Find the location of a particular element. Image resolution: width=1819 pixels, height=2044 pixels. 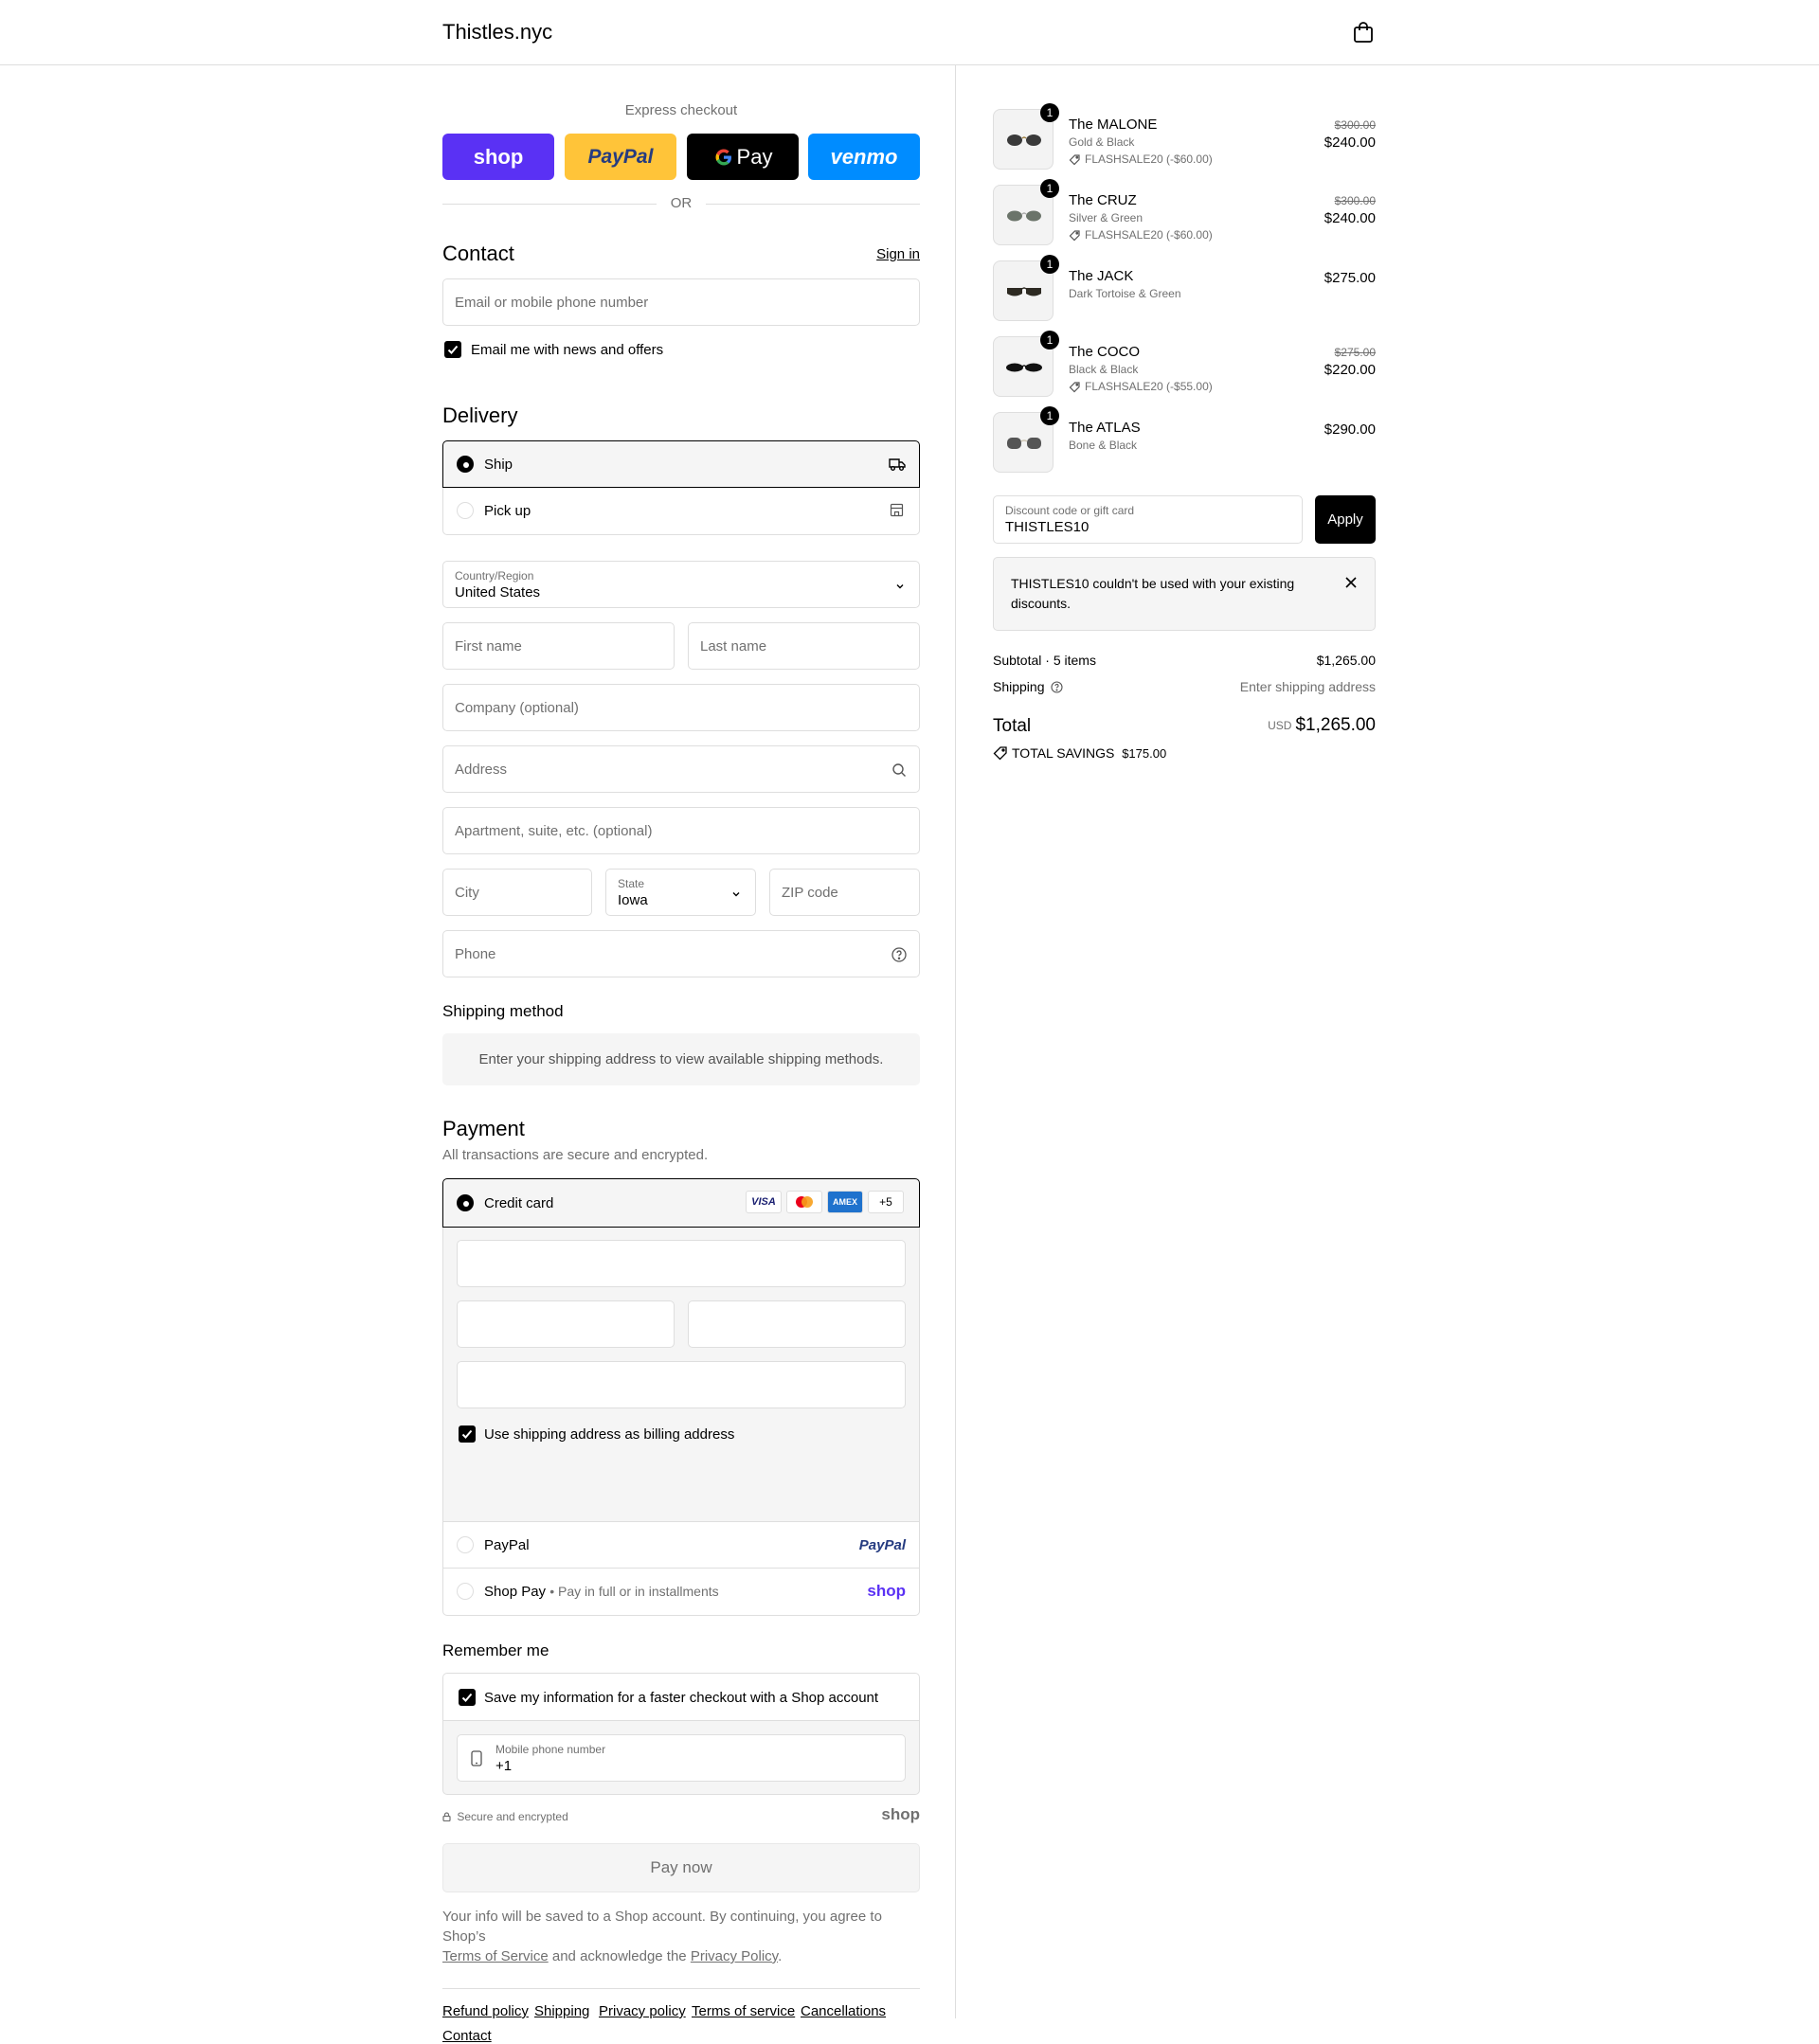

state-select: State Iowa is located at coordinates (680, 892).